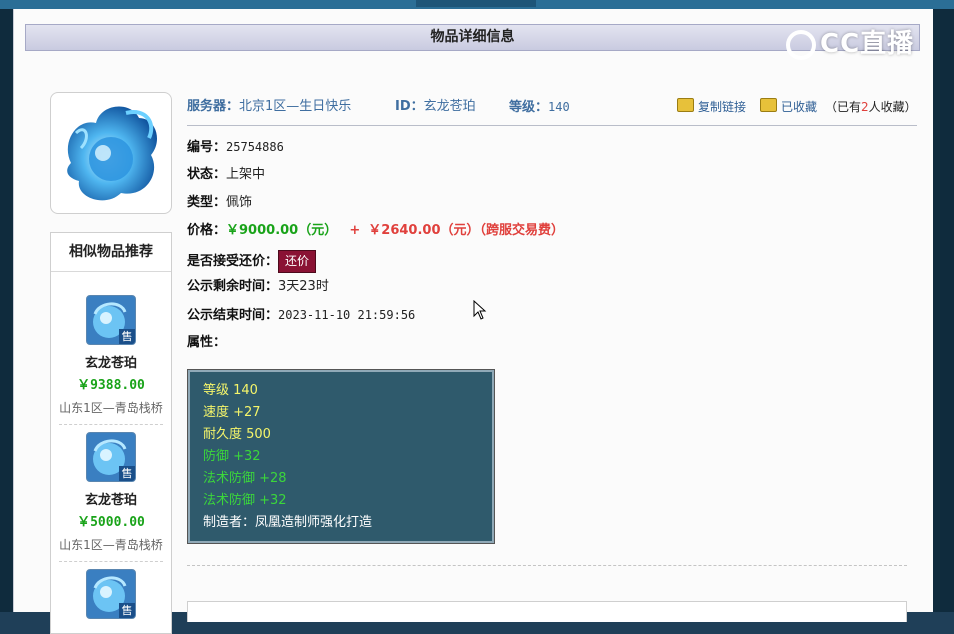  Describe the element at coordinates (409, 106) in the screenshot. I see `id-label: ID：` at that location.